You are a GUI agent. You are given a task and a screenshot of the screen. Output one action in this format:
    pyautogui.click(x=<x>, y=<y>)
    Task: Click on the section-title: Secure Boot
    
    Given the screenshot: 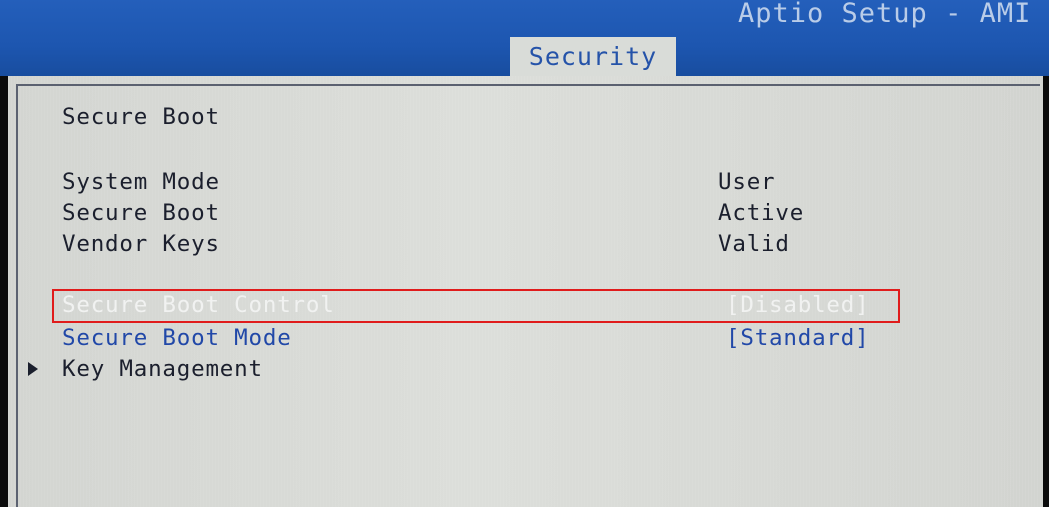 What is the action you would take?
    pyautogui.click(x=141, y=117)
    